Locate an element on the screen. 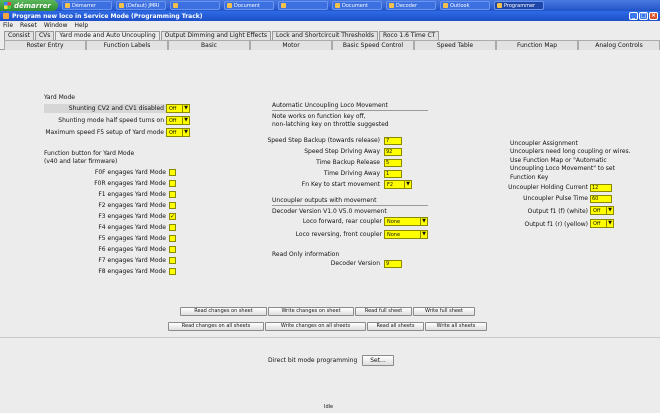 This screenshot has width=660, height=413. taskbar-item-active: Programmer is located at coordinates (519, 5).